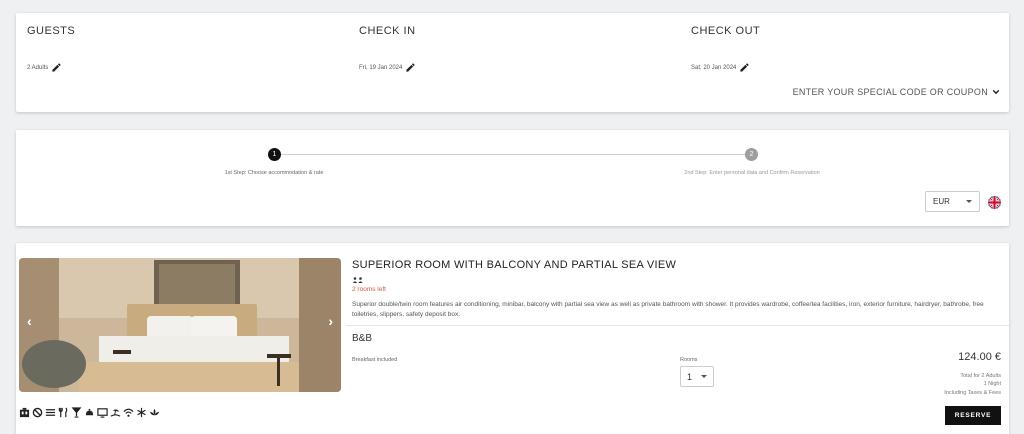 This screenshot has height=434, width=1024. Describe the element at coordinates (677, 325) in the screenshot. I see `divider` at that location.